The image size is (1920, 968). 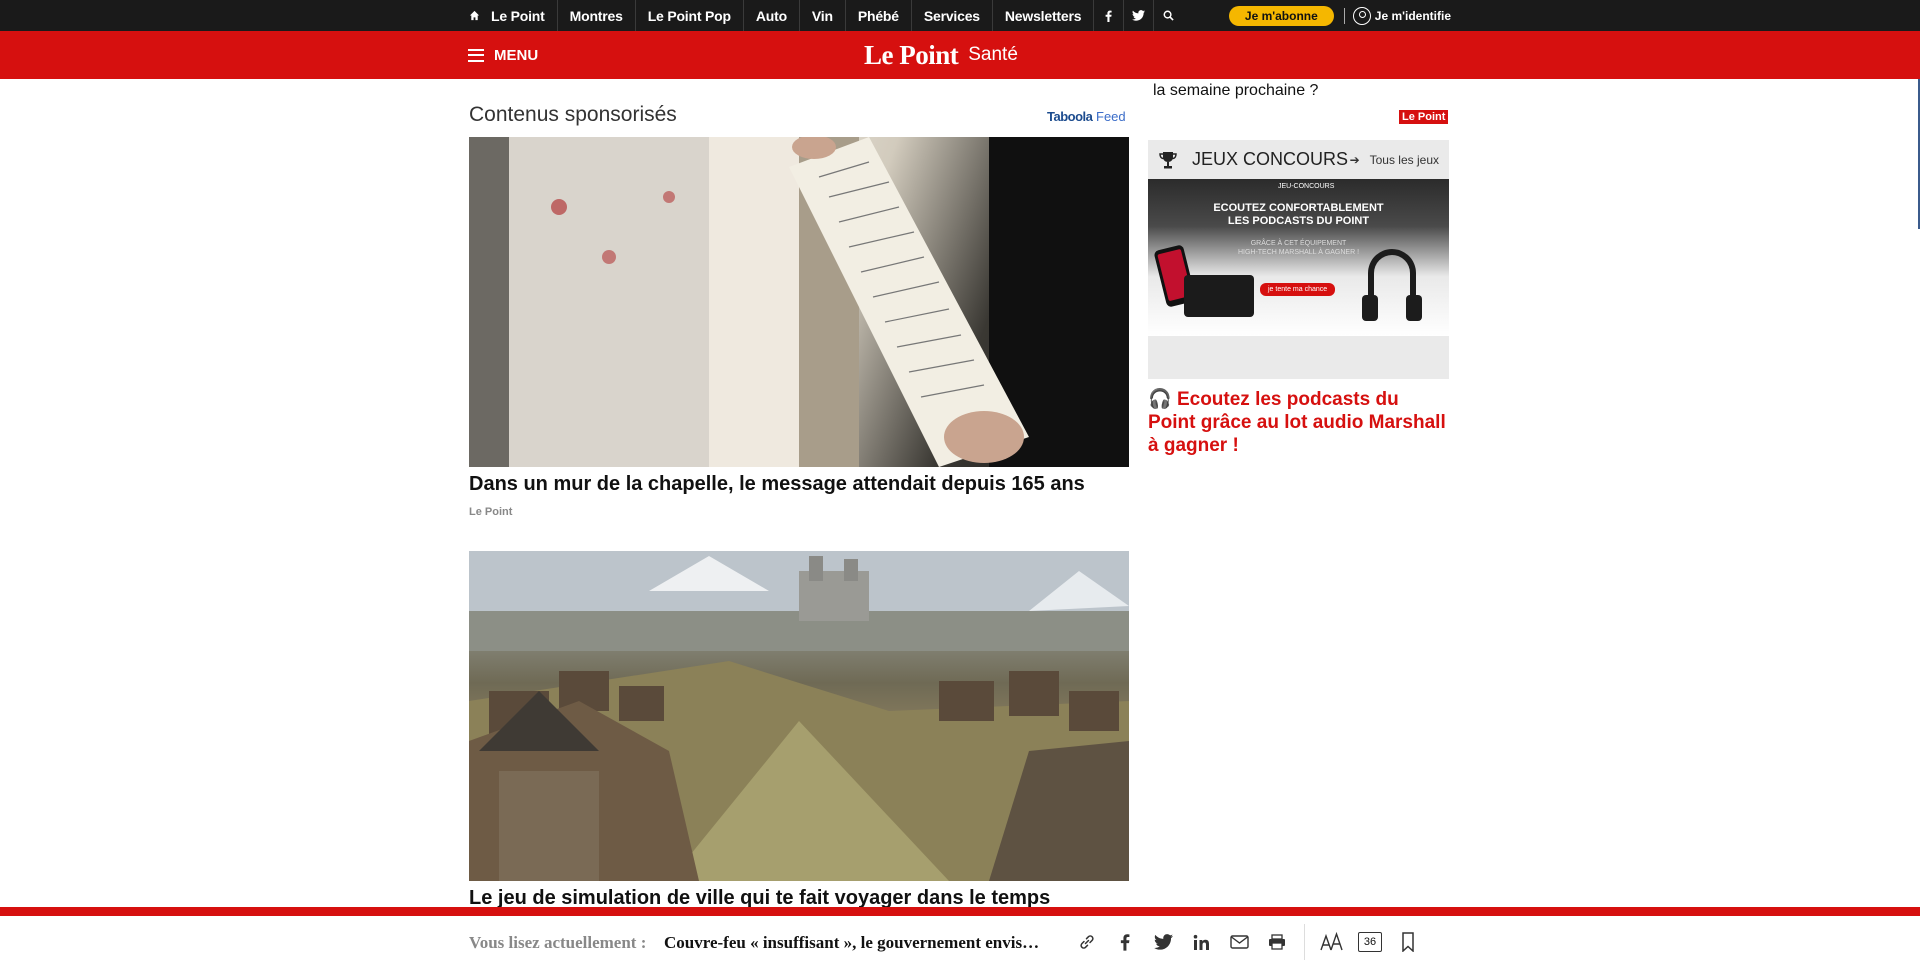 I want to click on contest-header: JEUX CONCOURS ➔ Tous les jeux, so click(x=1298, y=159).